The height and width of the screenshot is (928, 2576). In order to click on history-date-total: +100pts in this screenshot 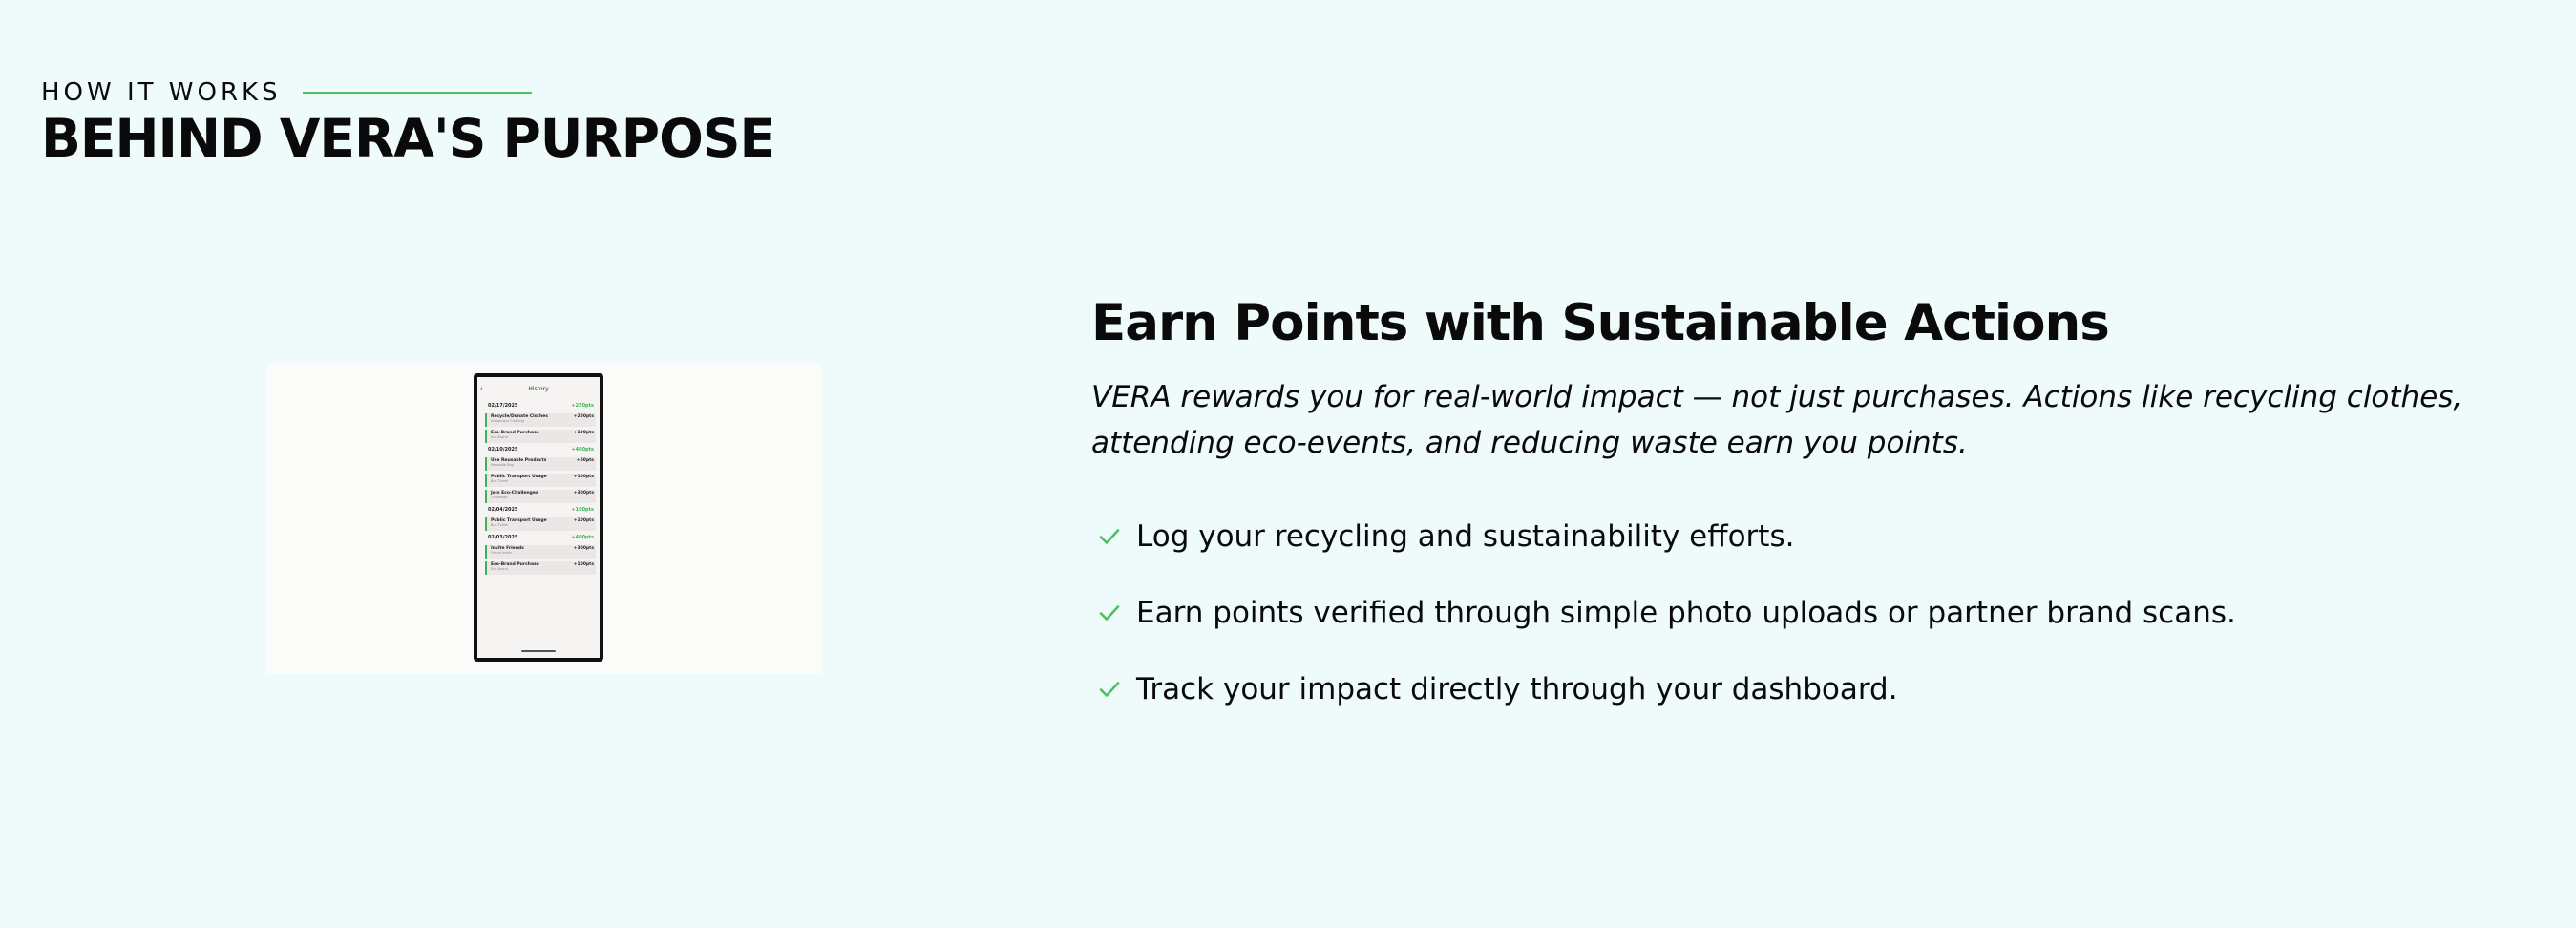, I will do `click(582, 510)`.